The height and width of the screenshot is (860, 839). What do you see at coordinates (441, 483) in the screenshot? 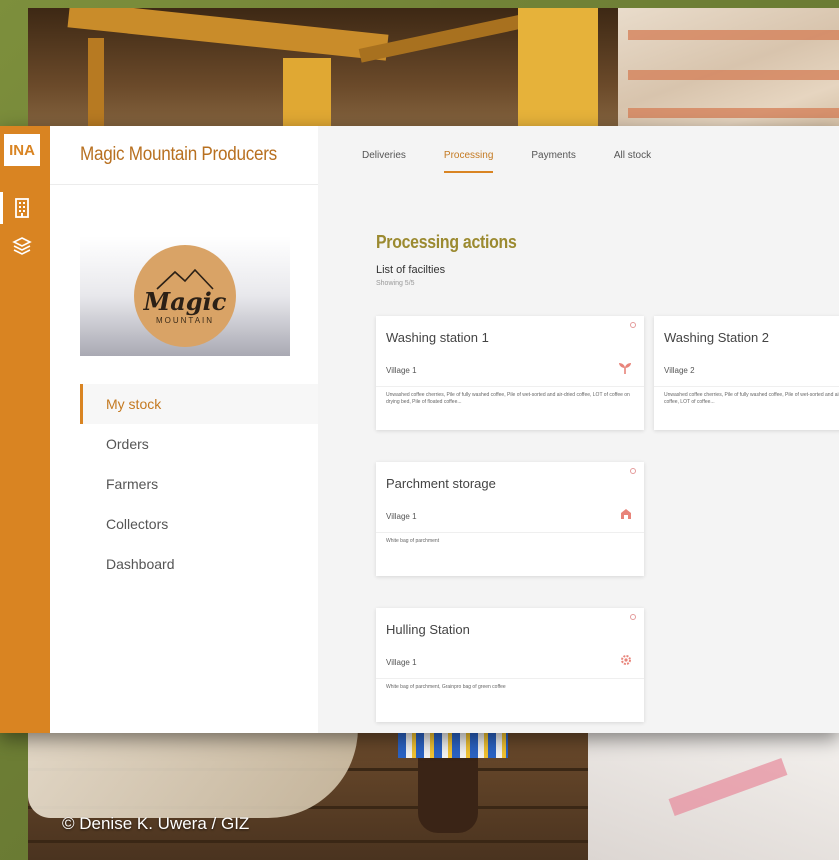
I see `facility-title: Parchment storage` at bounding box center [441, 483].